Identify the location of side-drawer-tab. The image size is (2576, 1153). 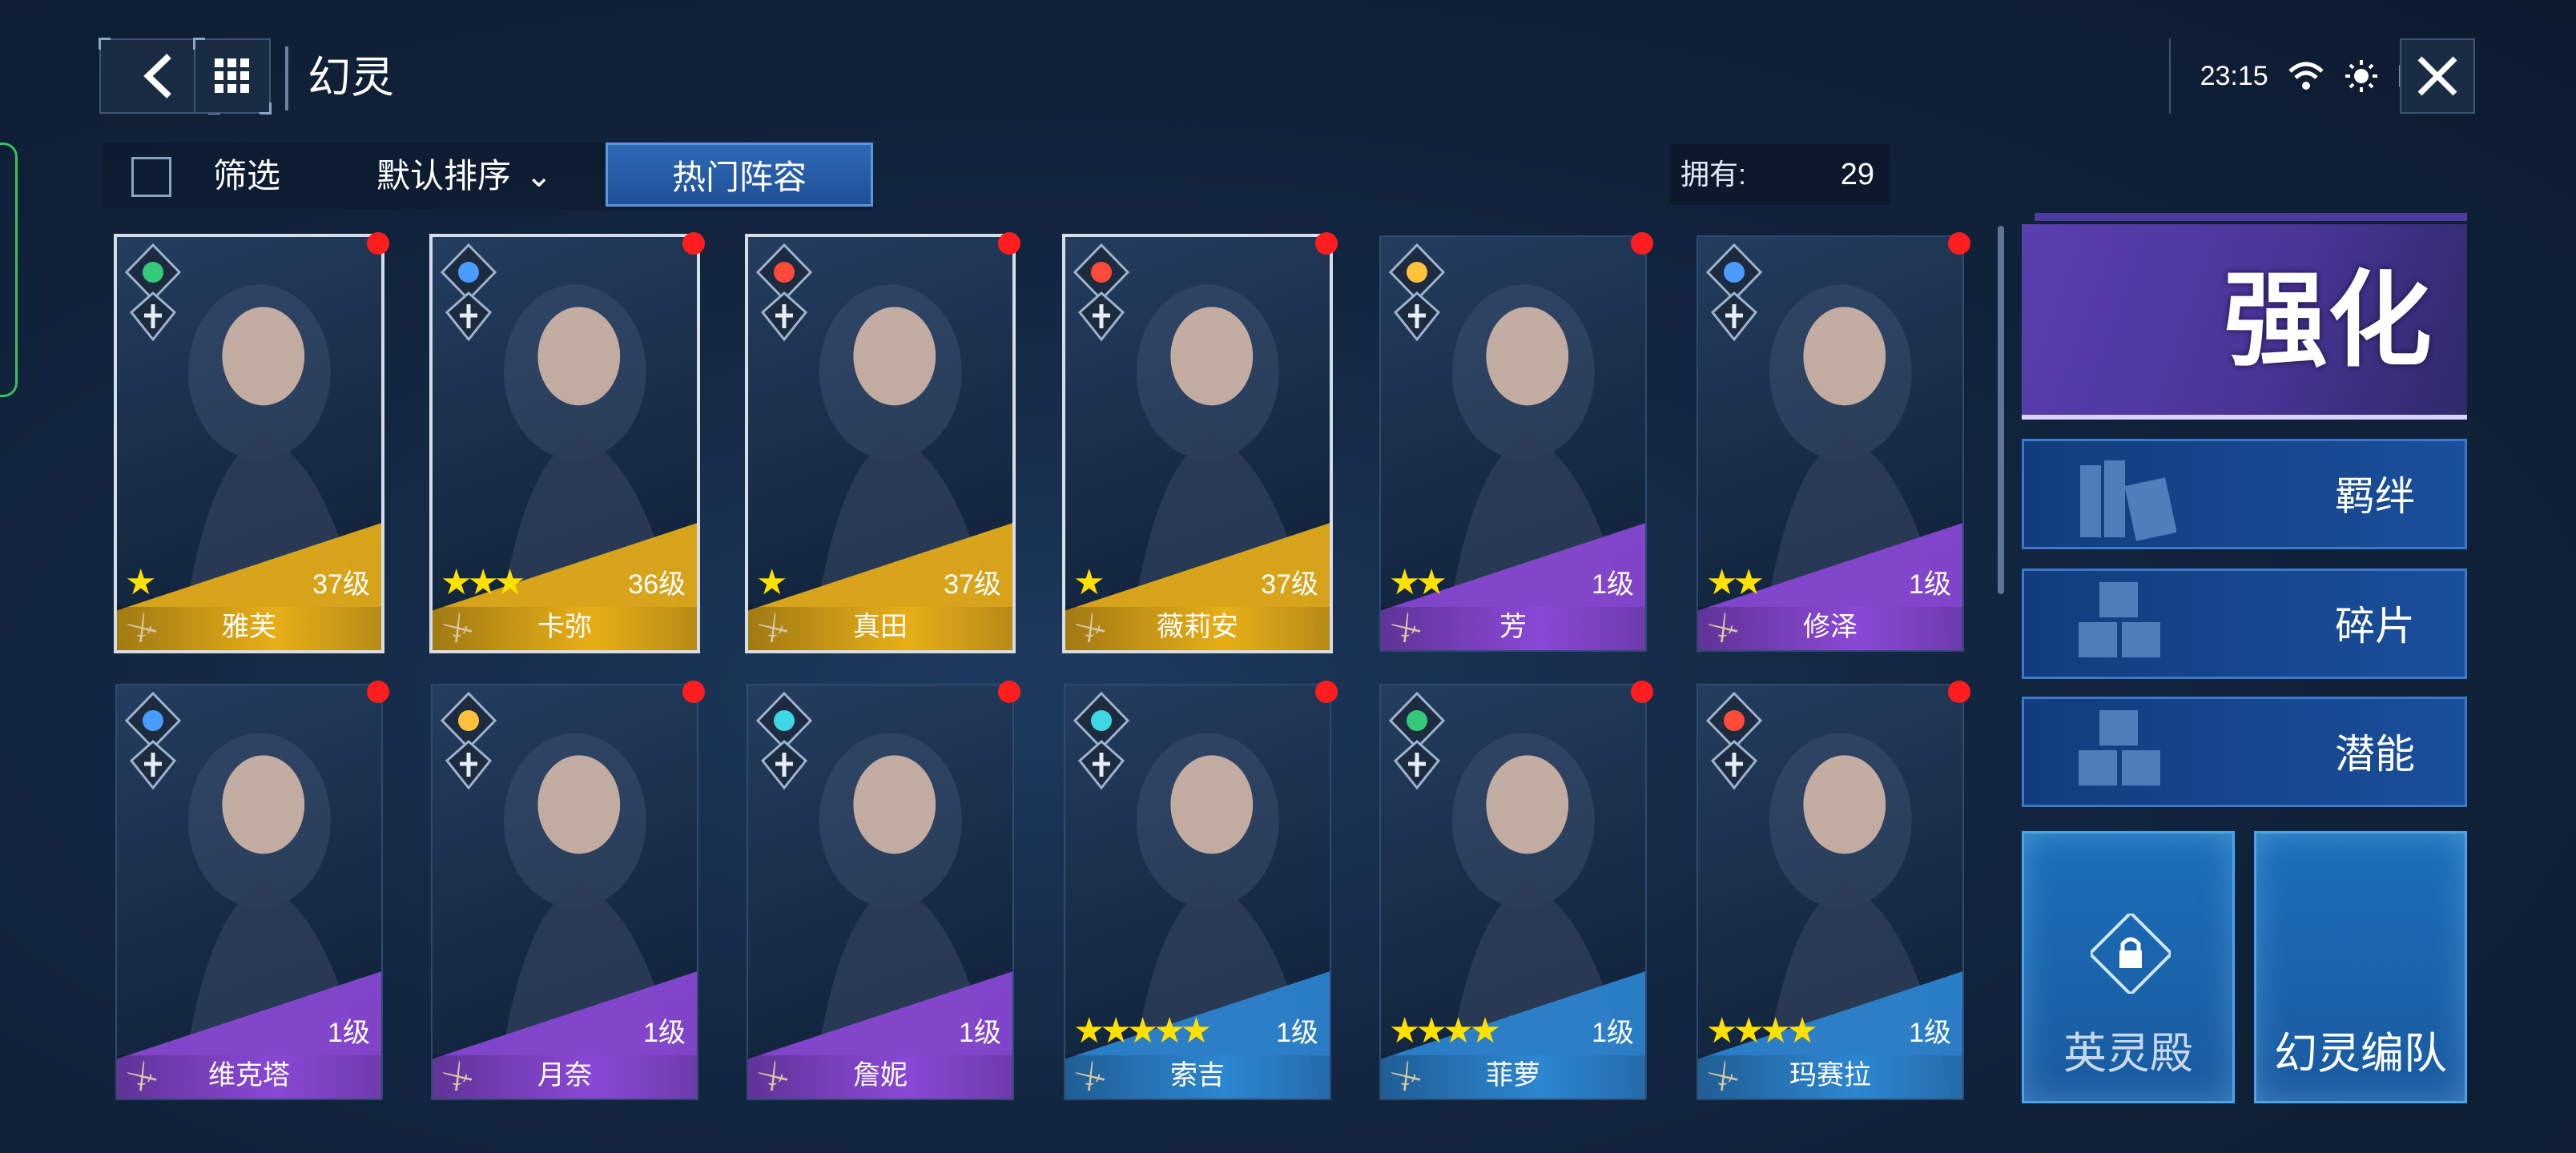
(9, 270).